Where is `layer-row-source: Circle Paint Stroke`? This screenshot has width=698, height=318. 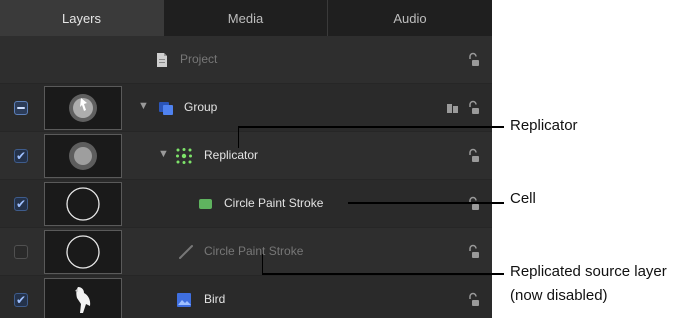 layer-row-source: Circle Paint Stroke is located at coordinates (246, 252).